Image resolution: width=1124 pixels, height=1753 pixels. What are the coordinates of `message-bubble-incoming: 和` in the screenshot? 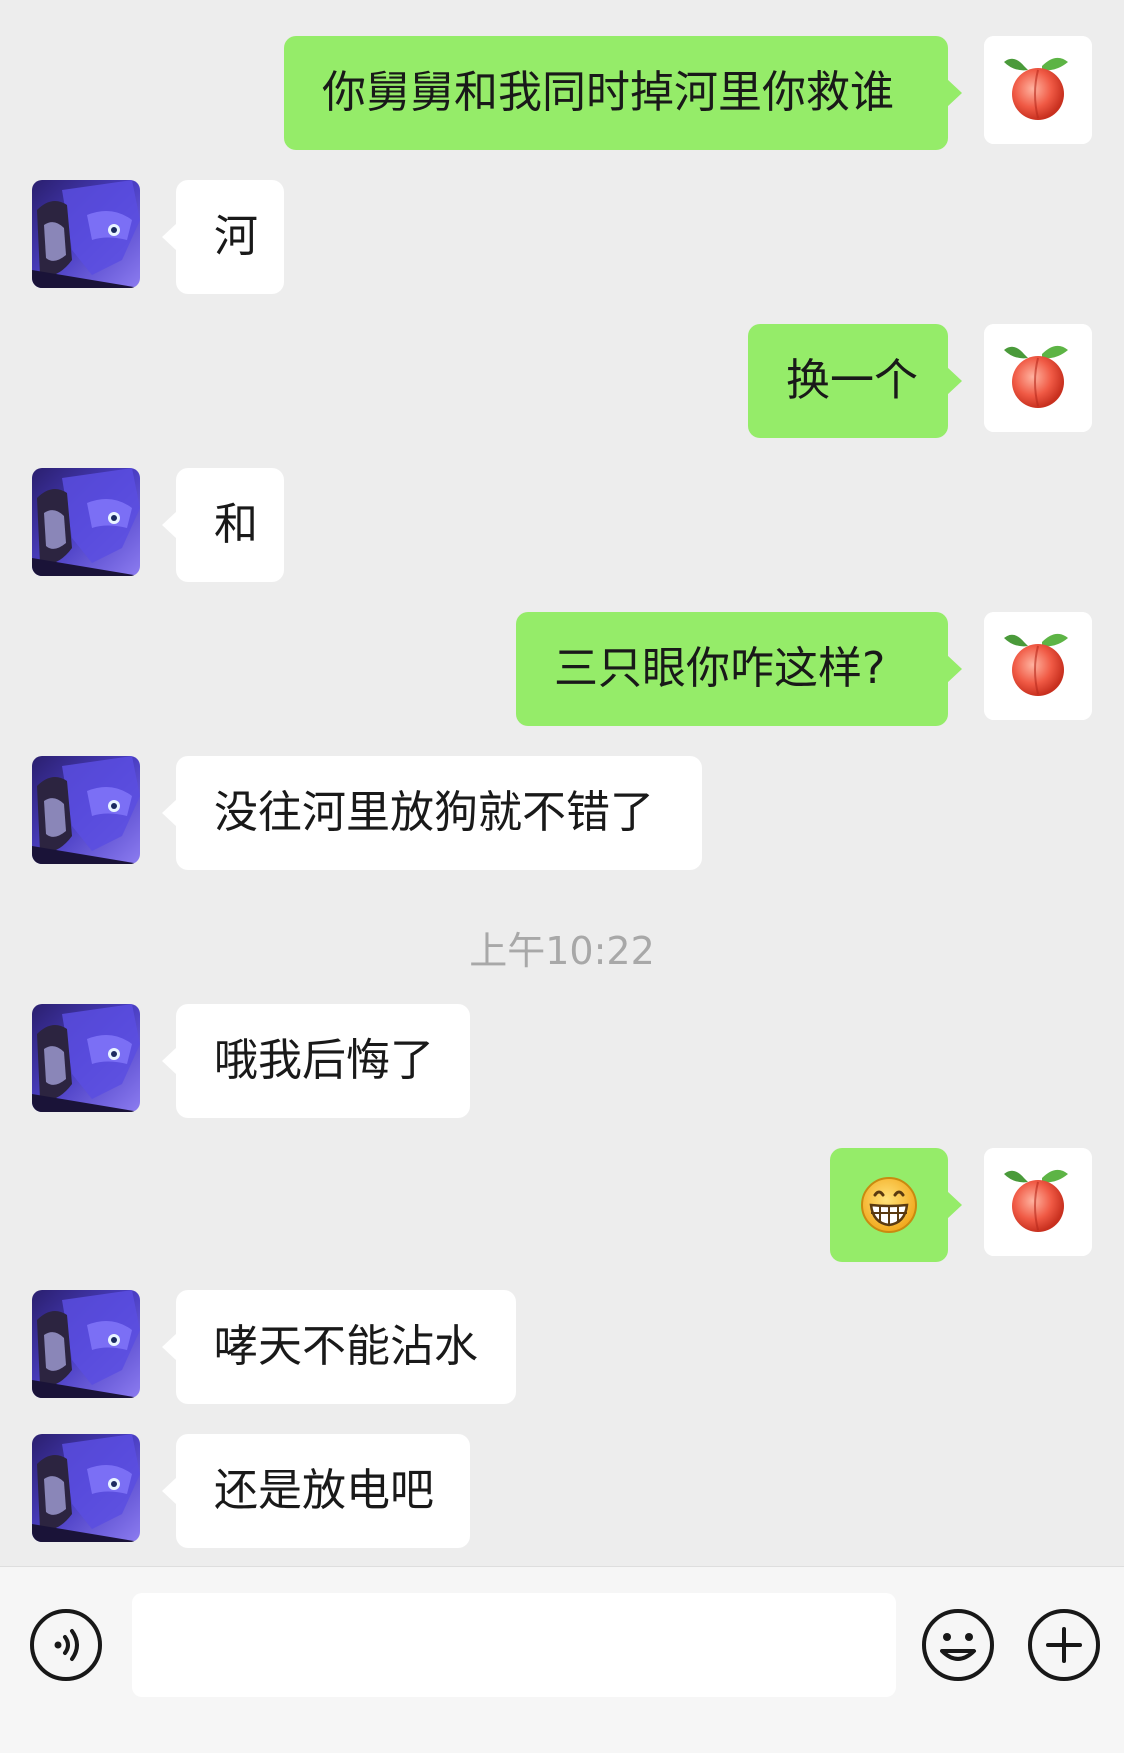 It's located at (223, 525).